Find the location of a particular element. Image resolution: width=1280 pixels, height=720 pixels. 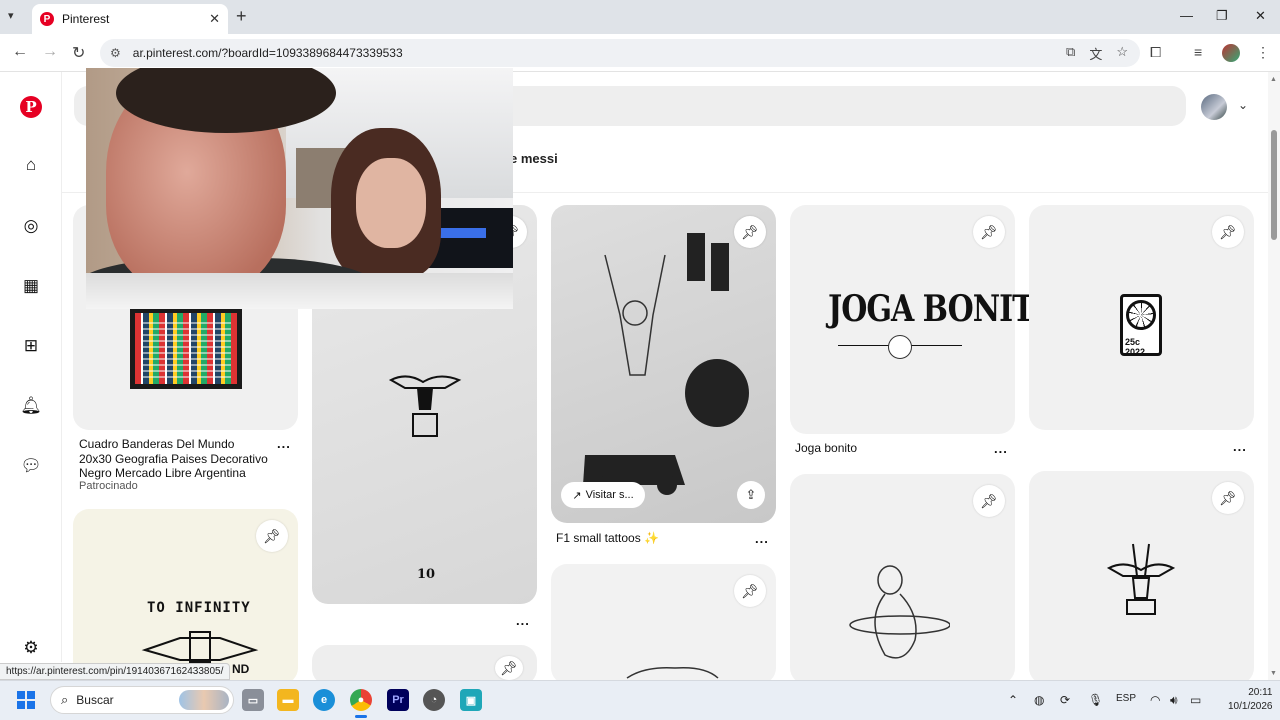

language-indicator: ESP is located at coordinates (1126, 698).